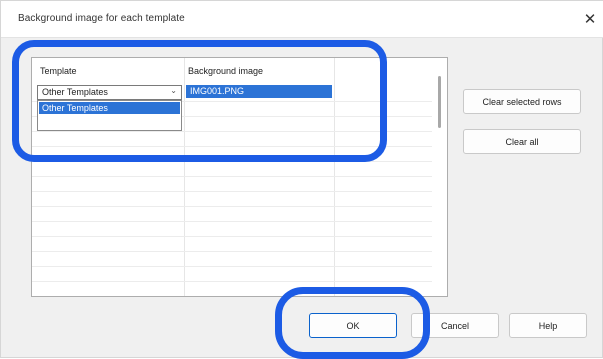  Describe the element at coordinates (302, 19) in the screenshot. I see `title-bar: Background image for each template ✕` at that location.